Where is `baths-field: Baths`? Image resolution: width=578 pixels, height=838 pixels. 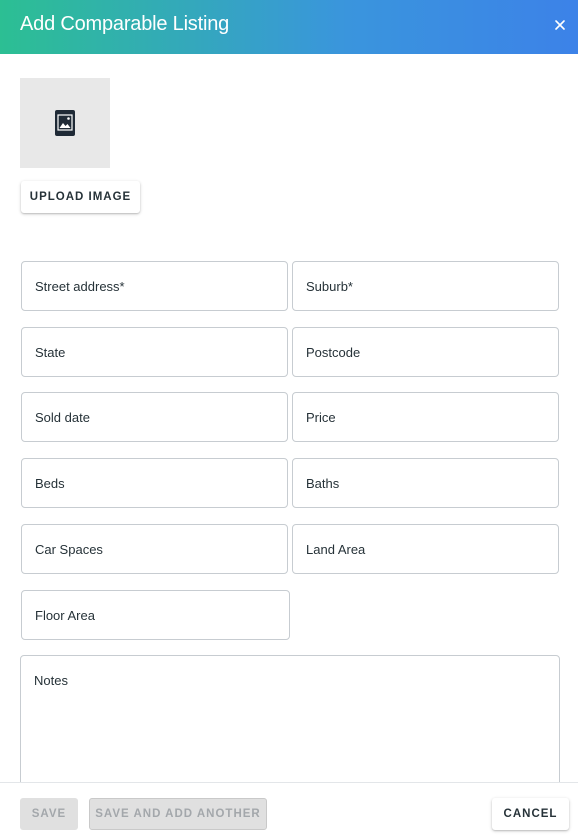
baths-field: Baths is located at coordinates (425, 483).